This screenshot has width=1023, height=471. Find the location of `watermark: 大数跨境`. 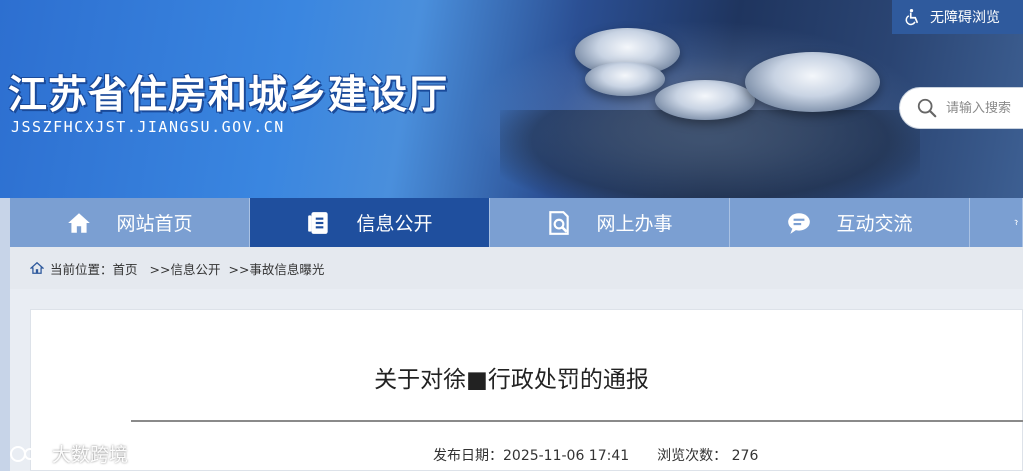

watermark: 大数跨境 is located at coordinates (68, 453).